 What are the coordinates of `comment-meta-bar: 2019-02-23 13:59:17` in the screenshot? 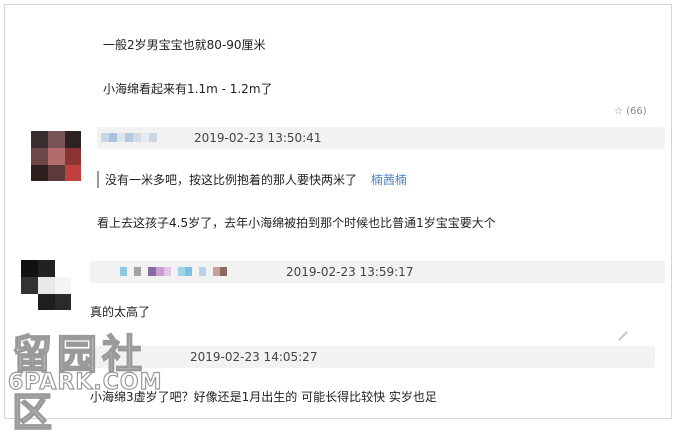 It's located at (377, 272).